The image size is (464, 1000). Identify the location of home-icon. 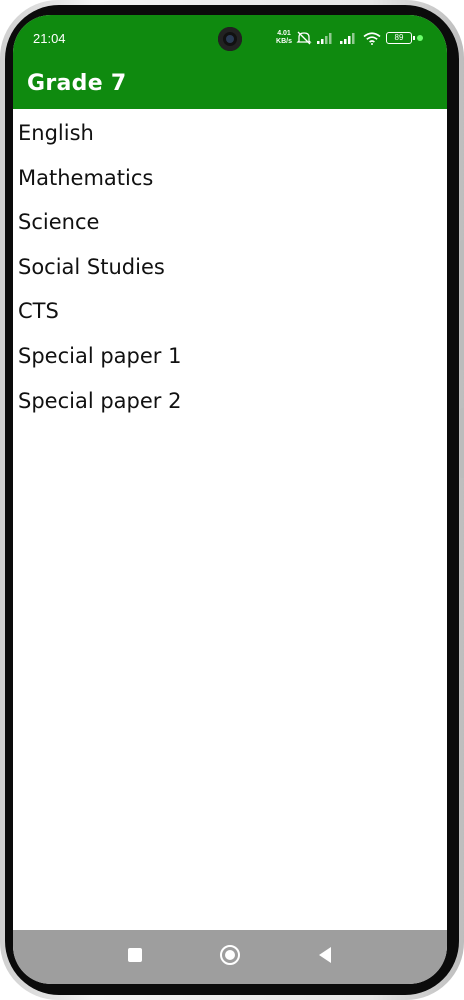
(230, 955).